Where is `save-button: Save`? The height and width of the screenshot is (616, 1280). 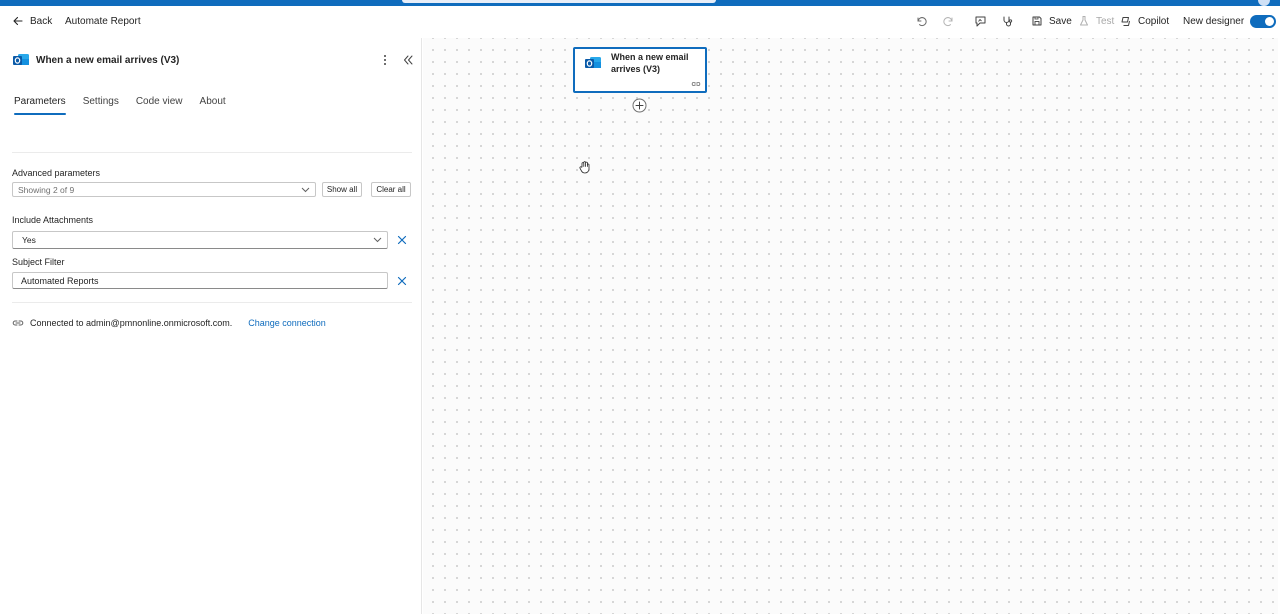
save-button: Save is located at coordinates (1051, 21).